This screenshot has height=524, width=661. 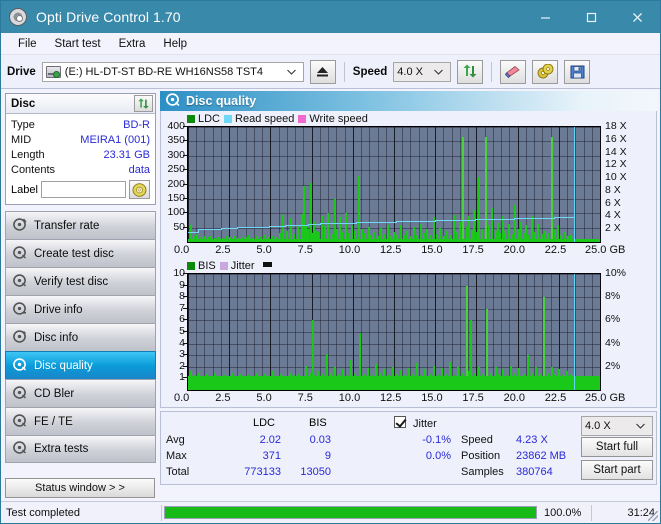 What do you see at coordinates (545, 17) in the screenshot?
I see `minimize-icon` at bounding box center [545, 17].